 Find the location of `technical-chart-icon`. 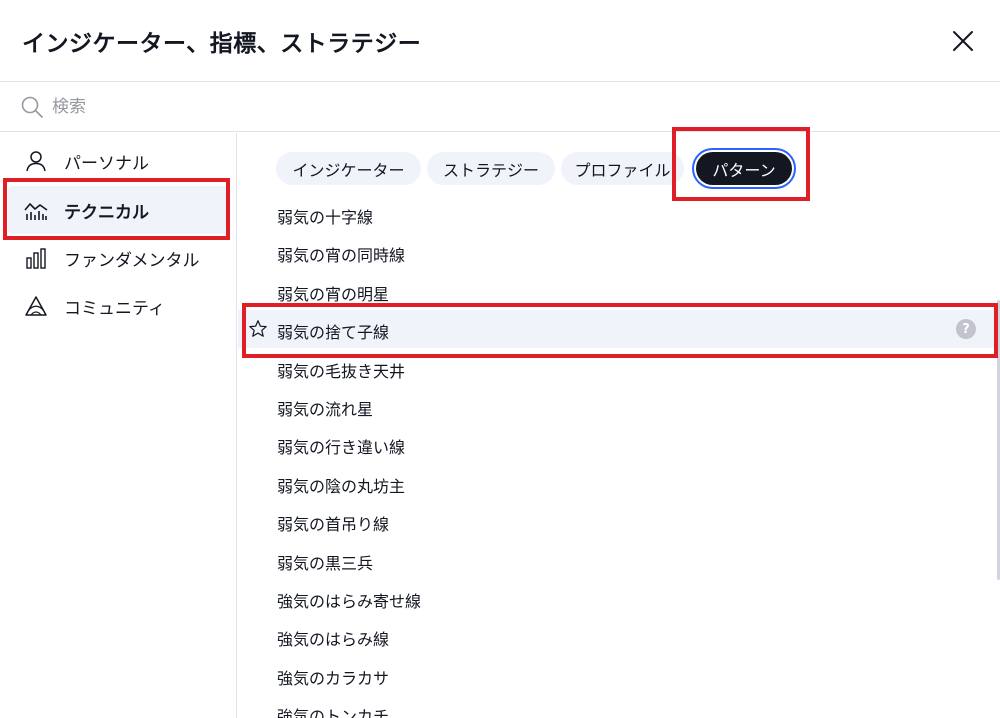

technical-chart-icon is located at coordinates (36, 211).